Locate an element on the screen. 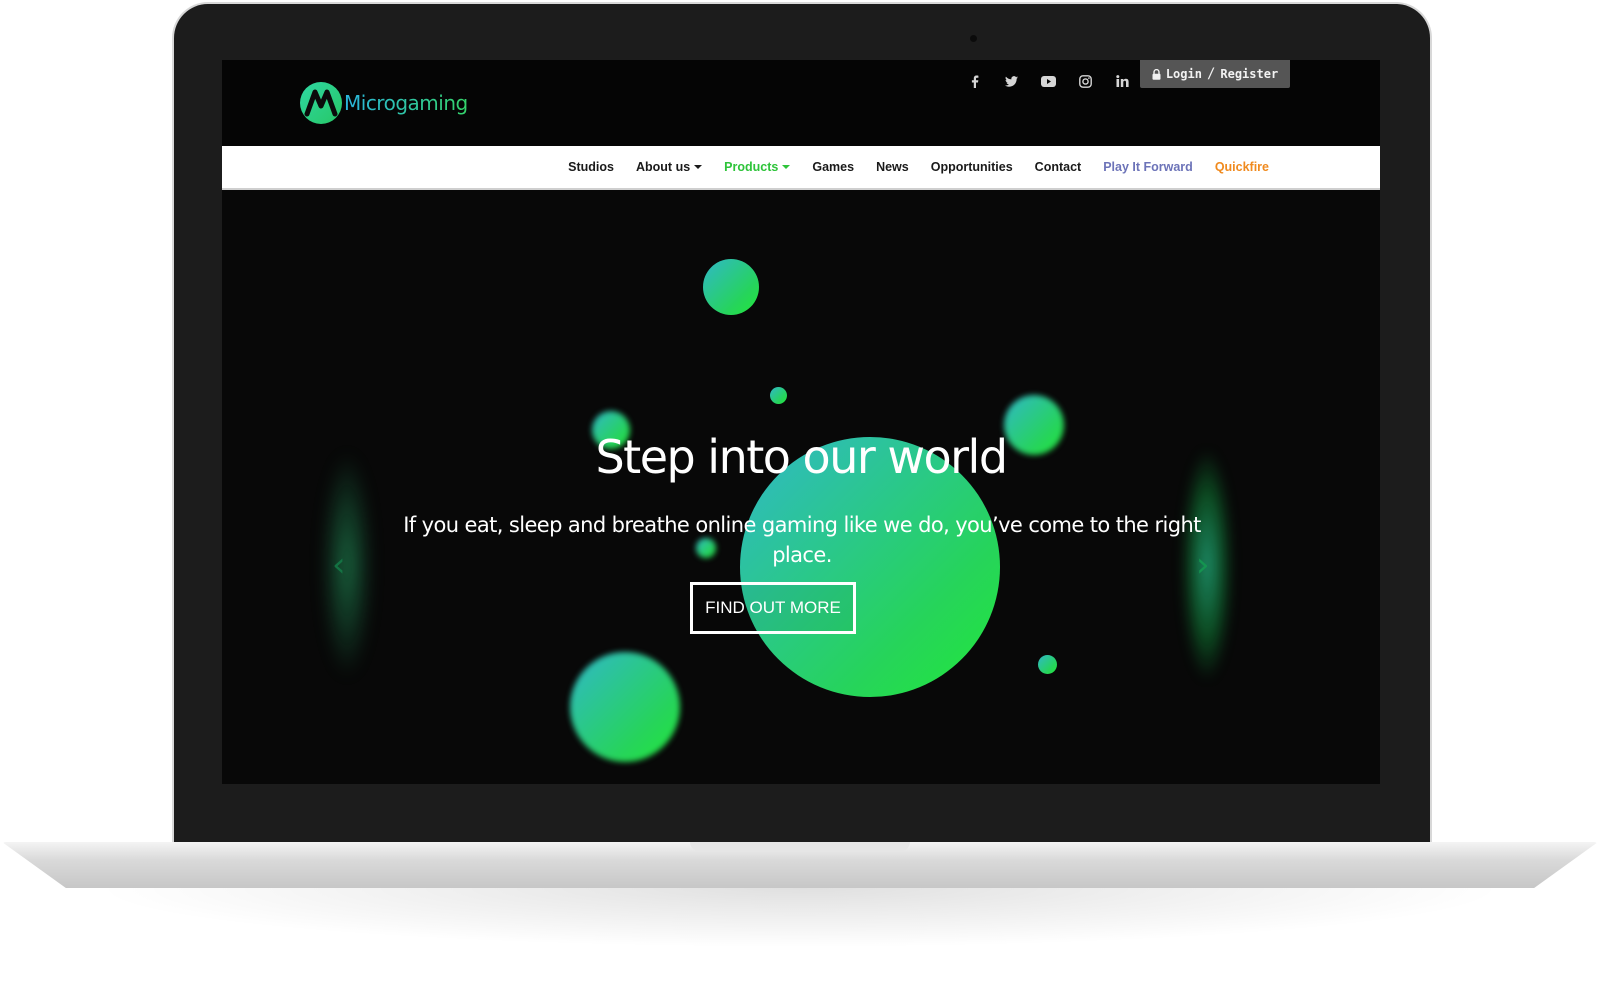  instagram-icon is located at coordinates (1085, 81).